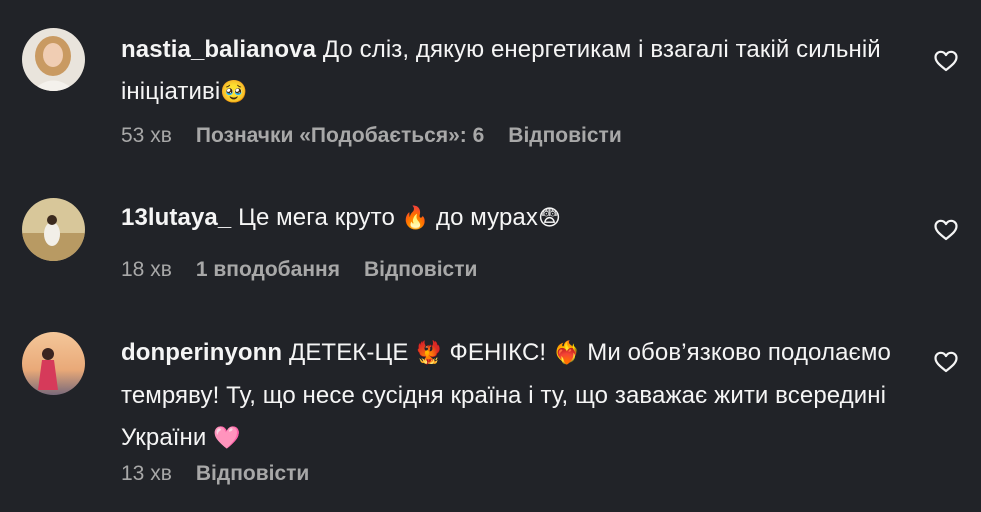 The width and height of the screenshot is (981, 512). What do you see at coordinates (316, 217) in the screenshot?
I see `comment-text: Це мега круто` at bounding box center [316, 217].